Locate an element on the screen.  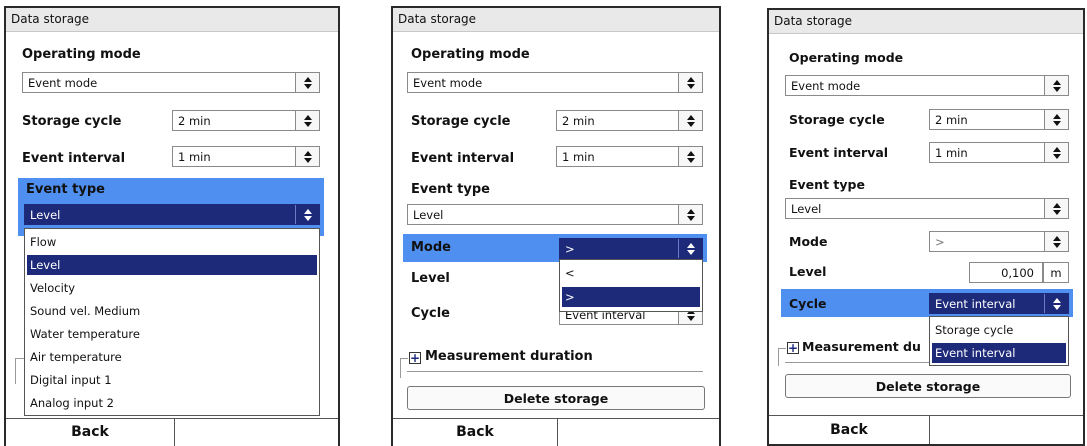
mode-option-selected: > is located at coordinates (631, 297).